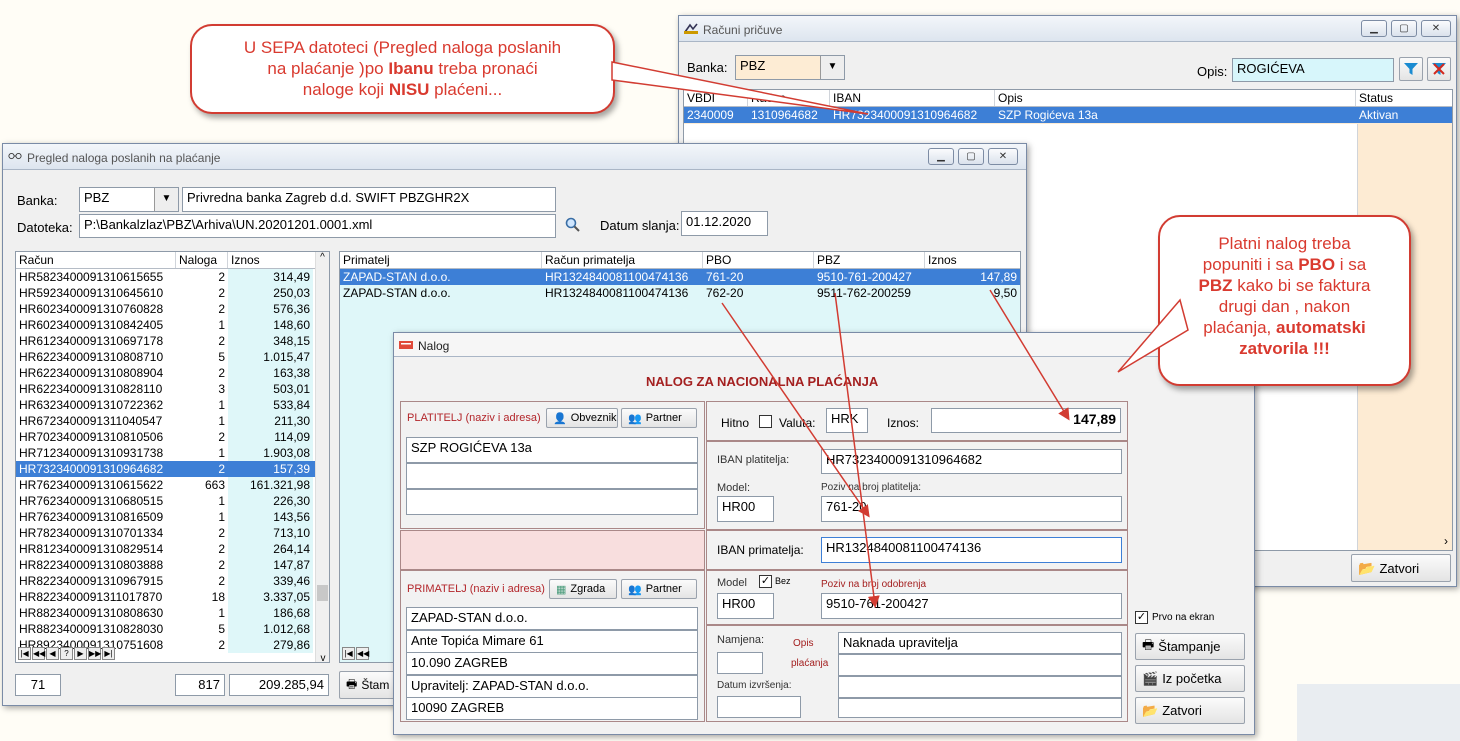 The height and width of the screenshot is (741, 1460). What do you see at coordinates (765, 421) in the screenshot?
I see `hitno-checkbox` at bounding box center [765, 421].